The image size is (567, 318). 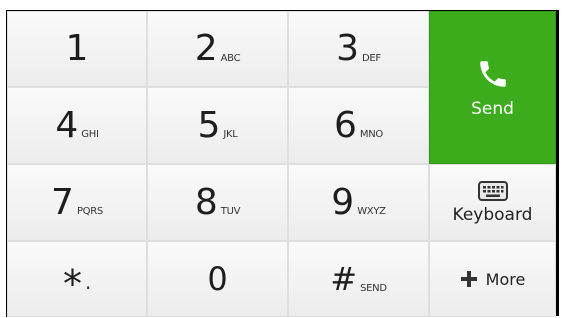 I want to click on key-digit: 9, so click(x=343, y=202).